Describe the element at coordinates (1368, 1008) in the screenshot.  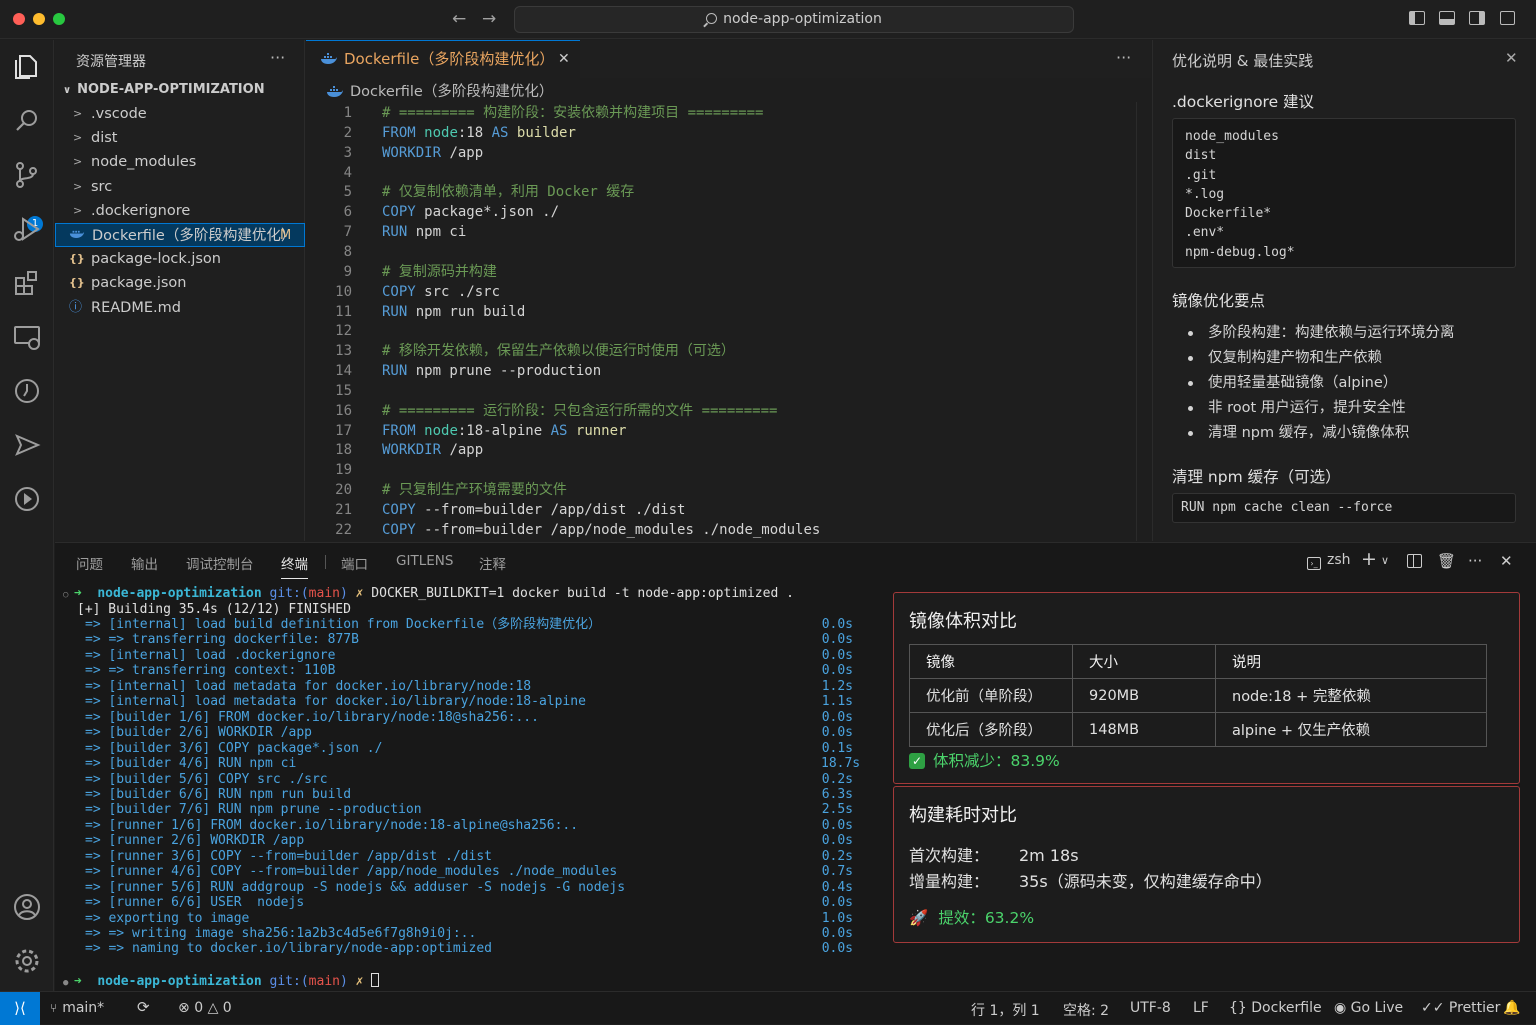
I see `go-live-button: ◉ Go Live` at that location.